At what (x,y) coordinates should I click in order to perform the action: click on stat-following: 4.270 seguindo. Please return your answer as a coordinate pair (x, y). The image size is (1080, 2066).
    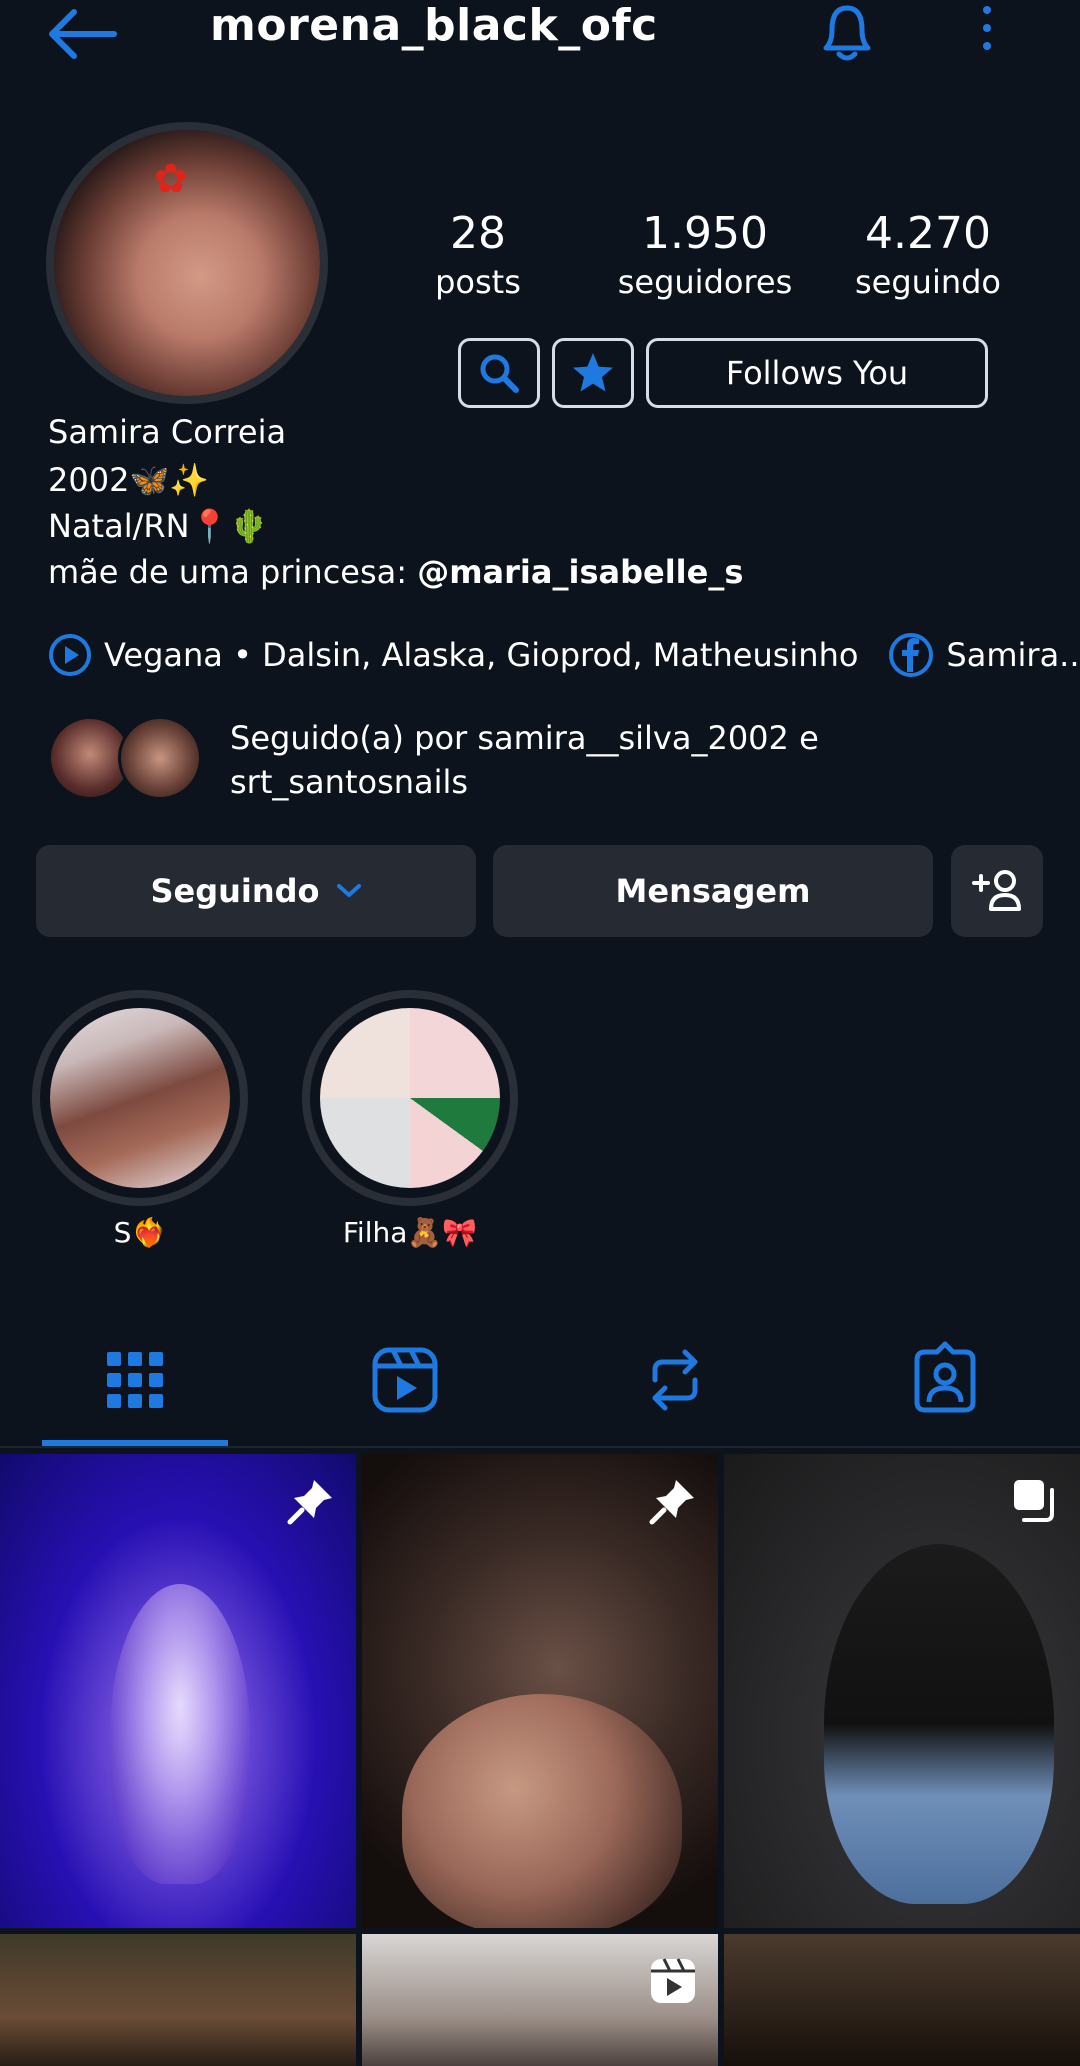
    Looking at the image, I should click on (928, 254).